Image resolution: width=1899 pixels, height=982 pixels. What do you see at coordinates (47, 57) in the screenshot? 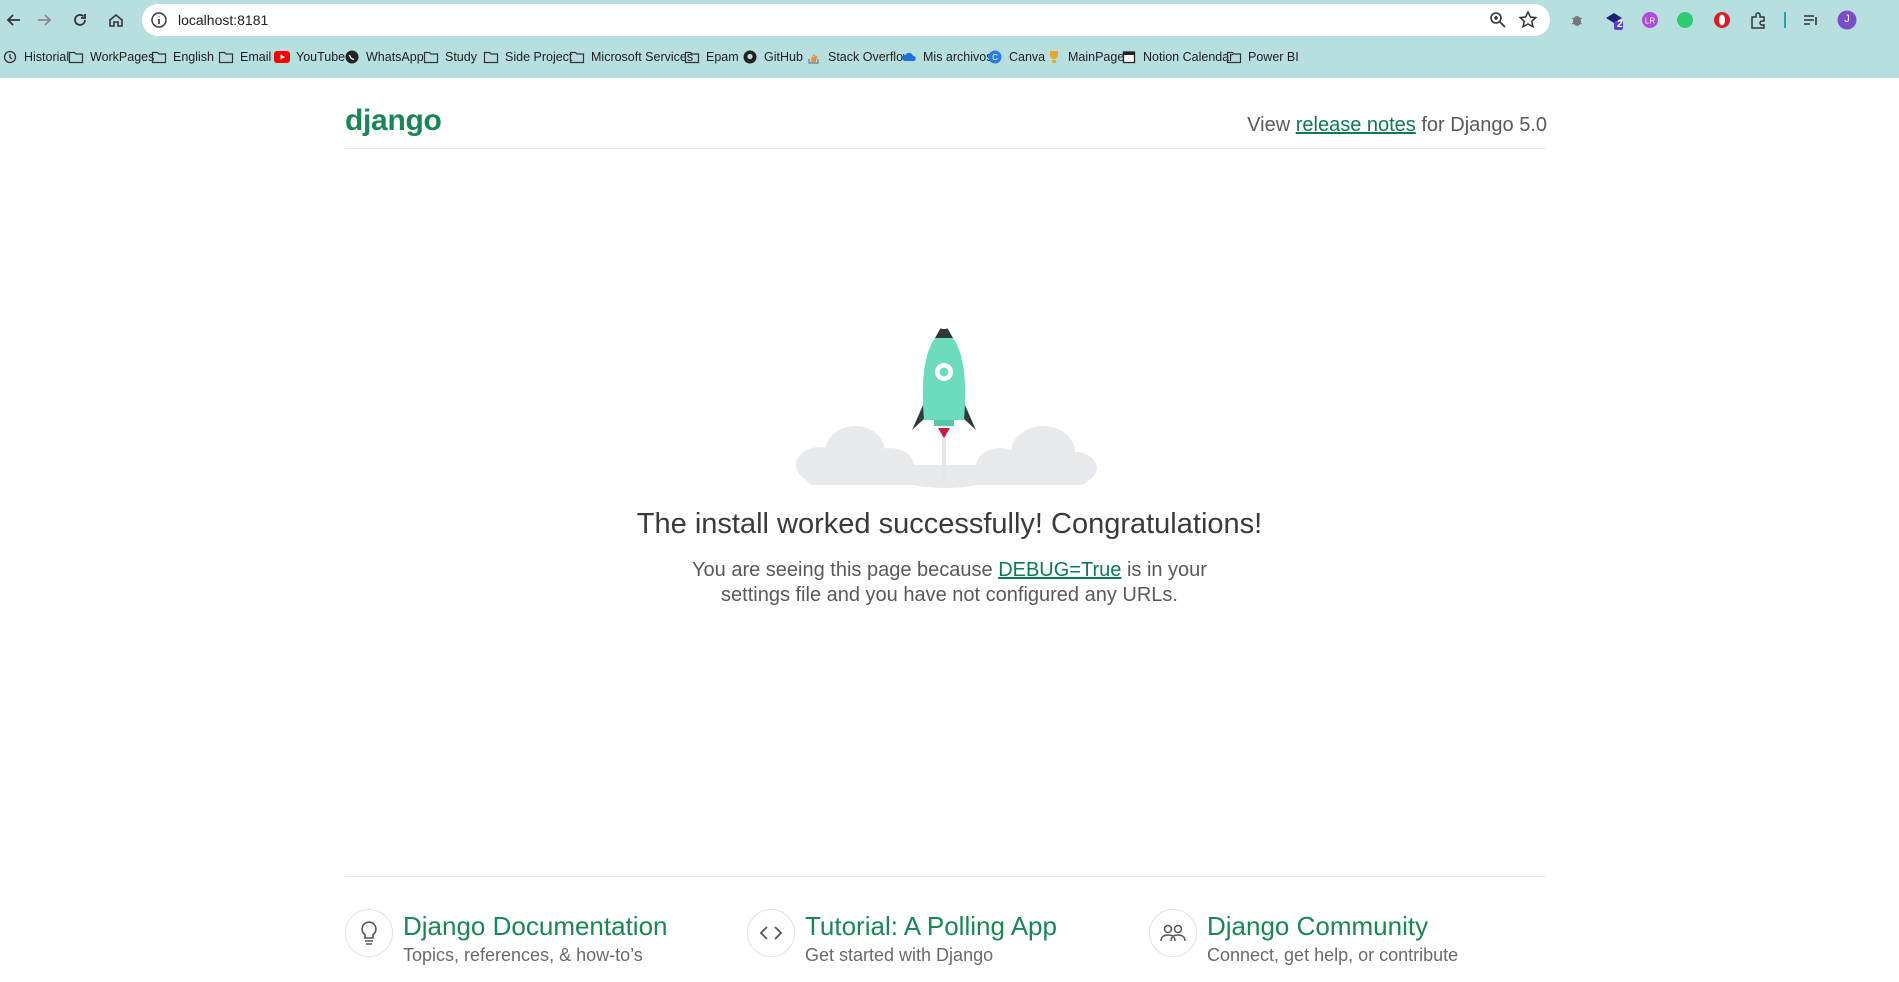
I see `bookmark-label: Historial` at bounding box center [47, 57].